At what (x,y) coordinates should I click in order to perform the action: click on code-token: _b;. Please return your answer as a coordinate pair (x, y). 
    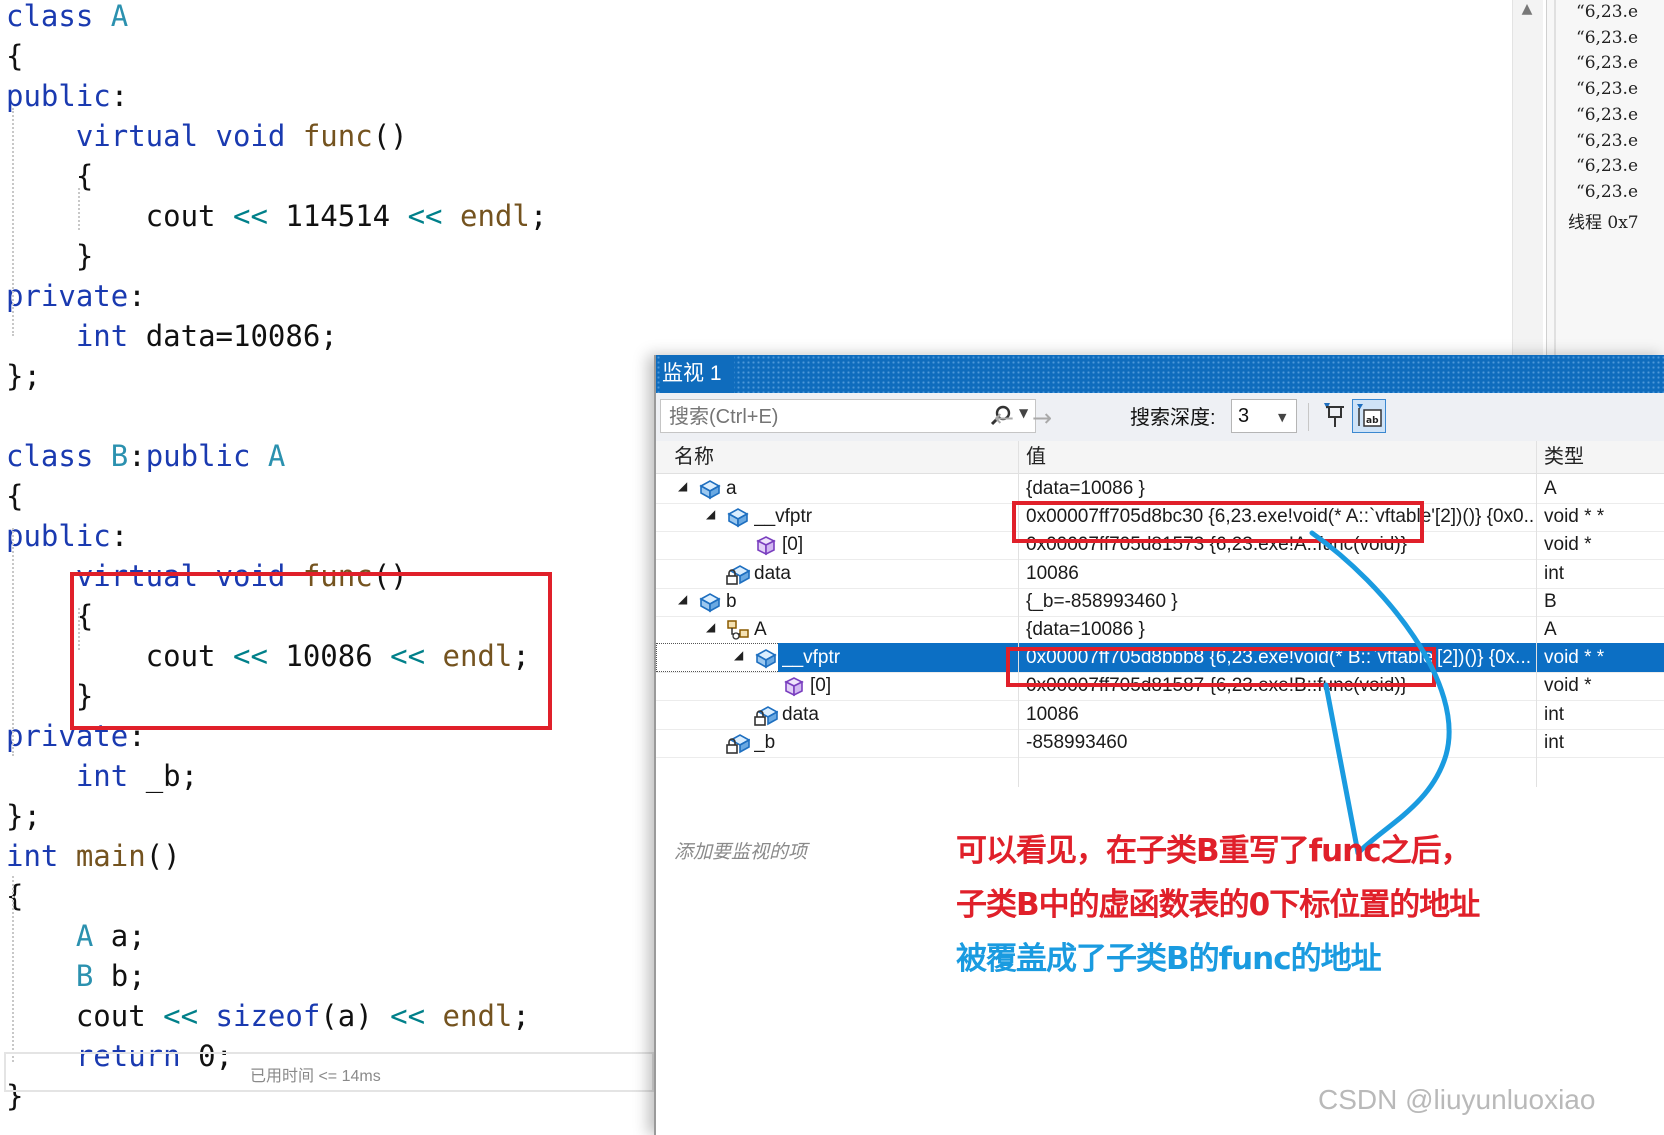
    Looking at the image, I should click on (172, 776).